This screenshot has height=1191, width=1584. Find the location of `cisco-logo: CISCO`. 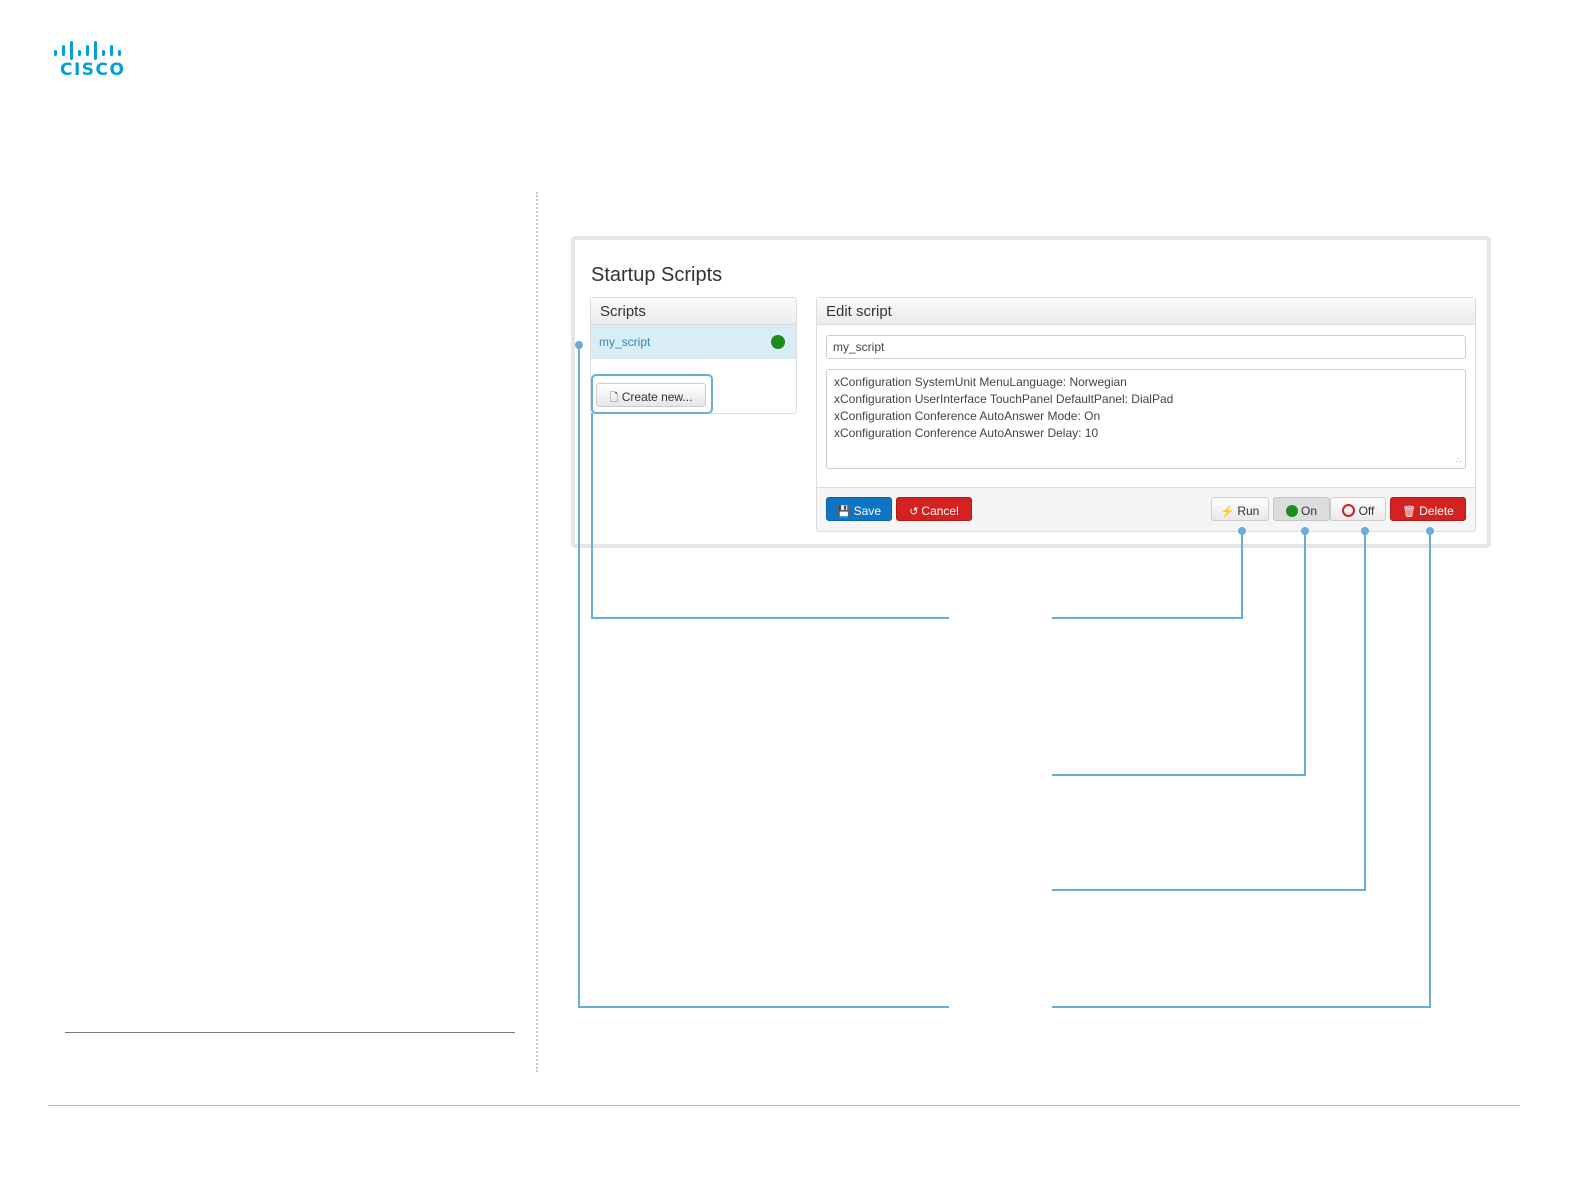

cisco-logo: CISCO is located at coordinates (90, 61).